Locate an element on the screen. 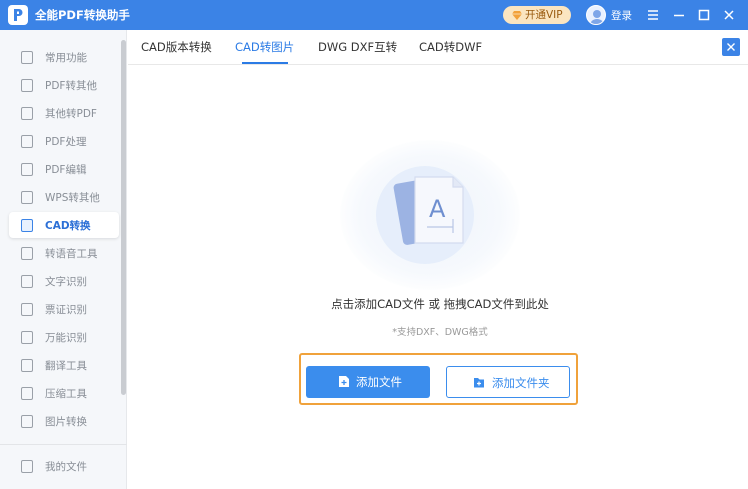 This screenshot has width=748, height=489. sidebar-item-label: 图片转换 is located at coordinates (66, 422).